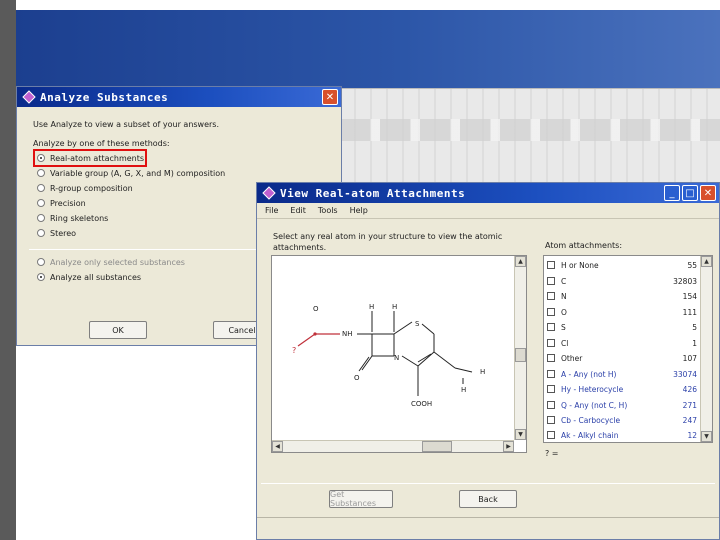 This screenshot has width=720, height=540. Describe the element at coordinates (118, 330) in the screenshot. I see `ok-button: OK` at that location.